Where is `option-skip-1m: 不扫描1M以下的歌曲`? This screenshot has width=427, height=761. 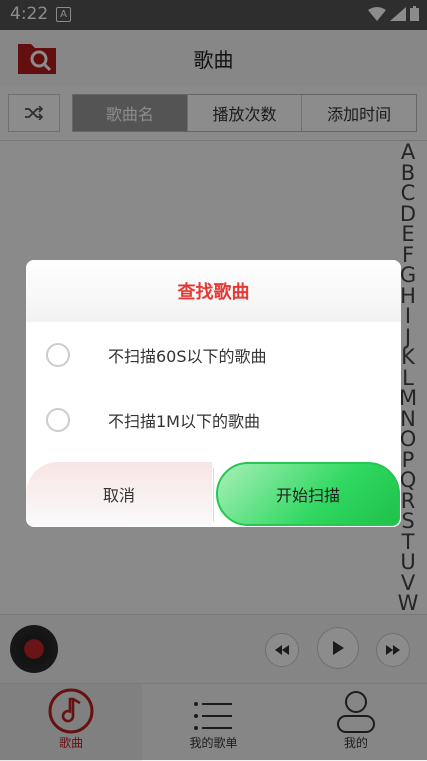
option-skip-1m: 不扫描1M以下的歌曲 is located at coordinates (153, 420).